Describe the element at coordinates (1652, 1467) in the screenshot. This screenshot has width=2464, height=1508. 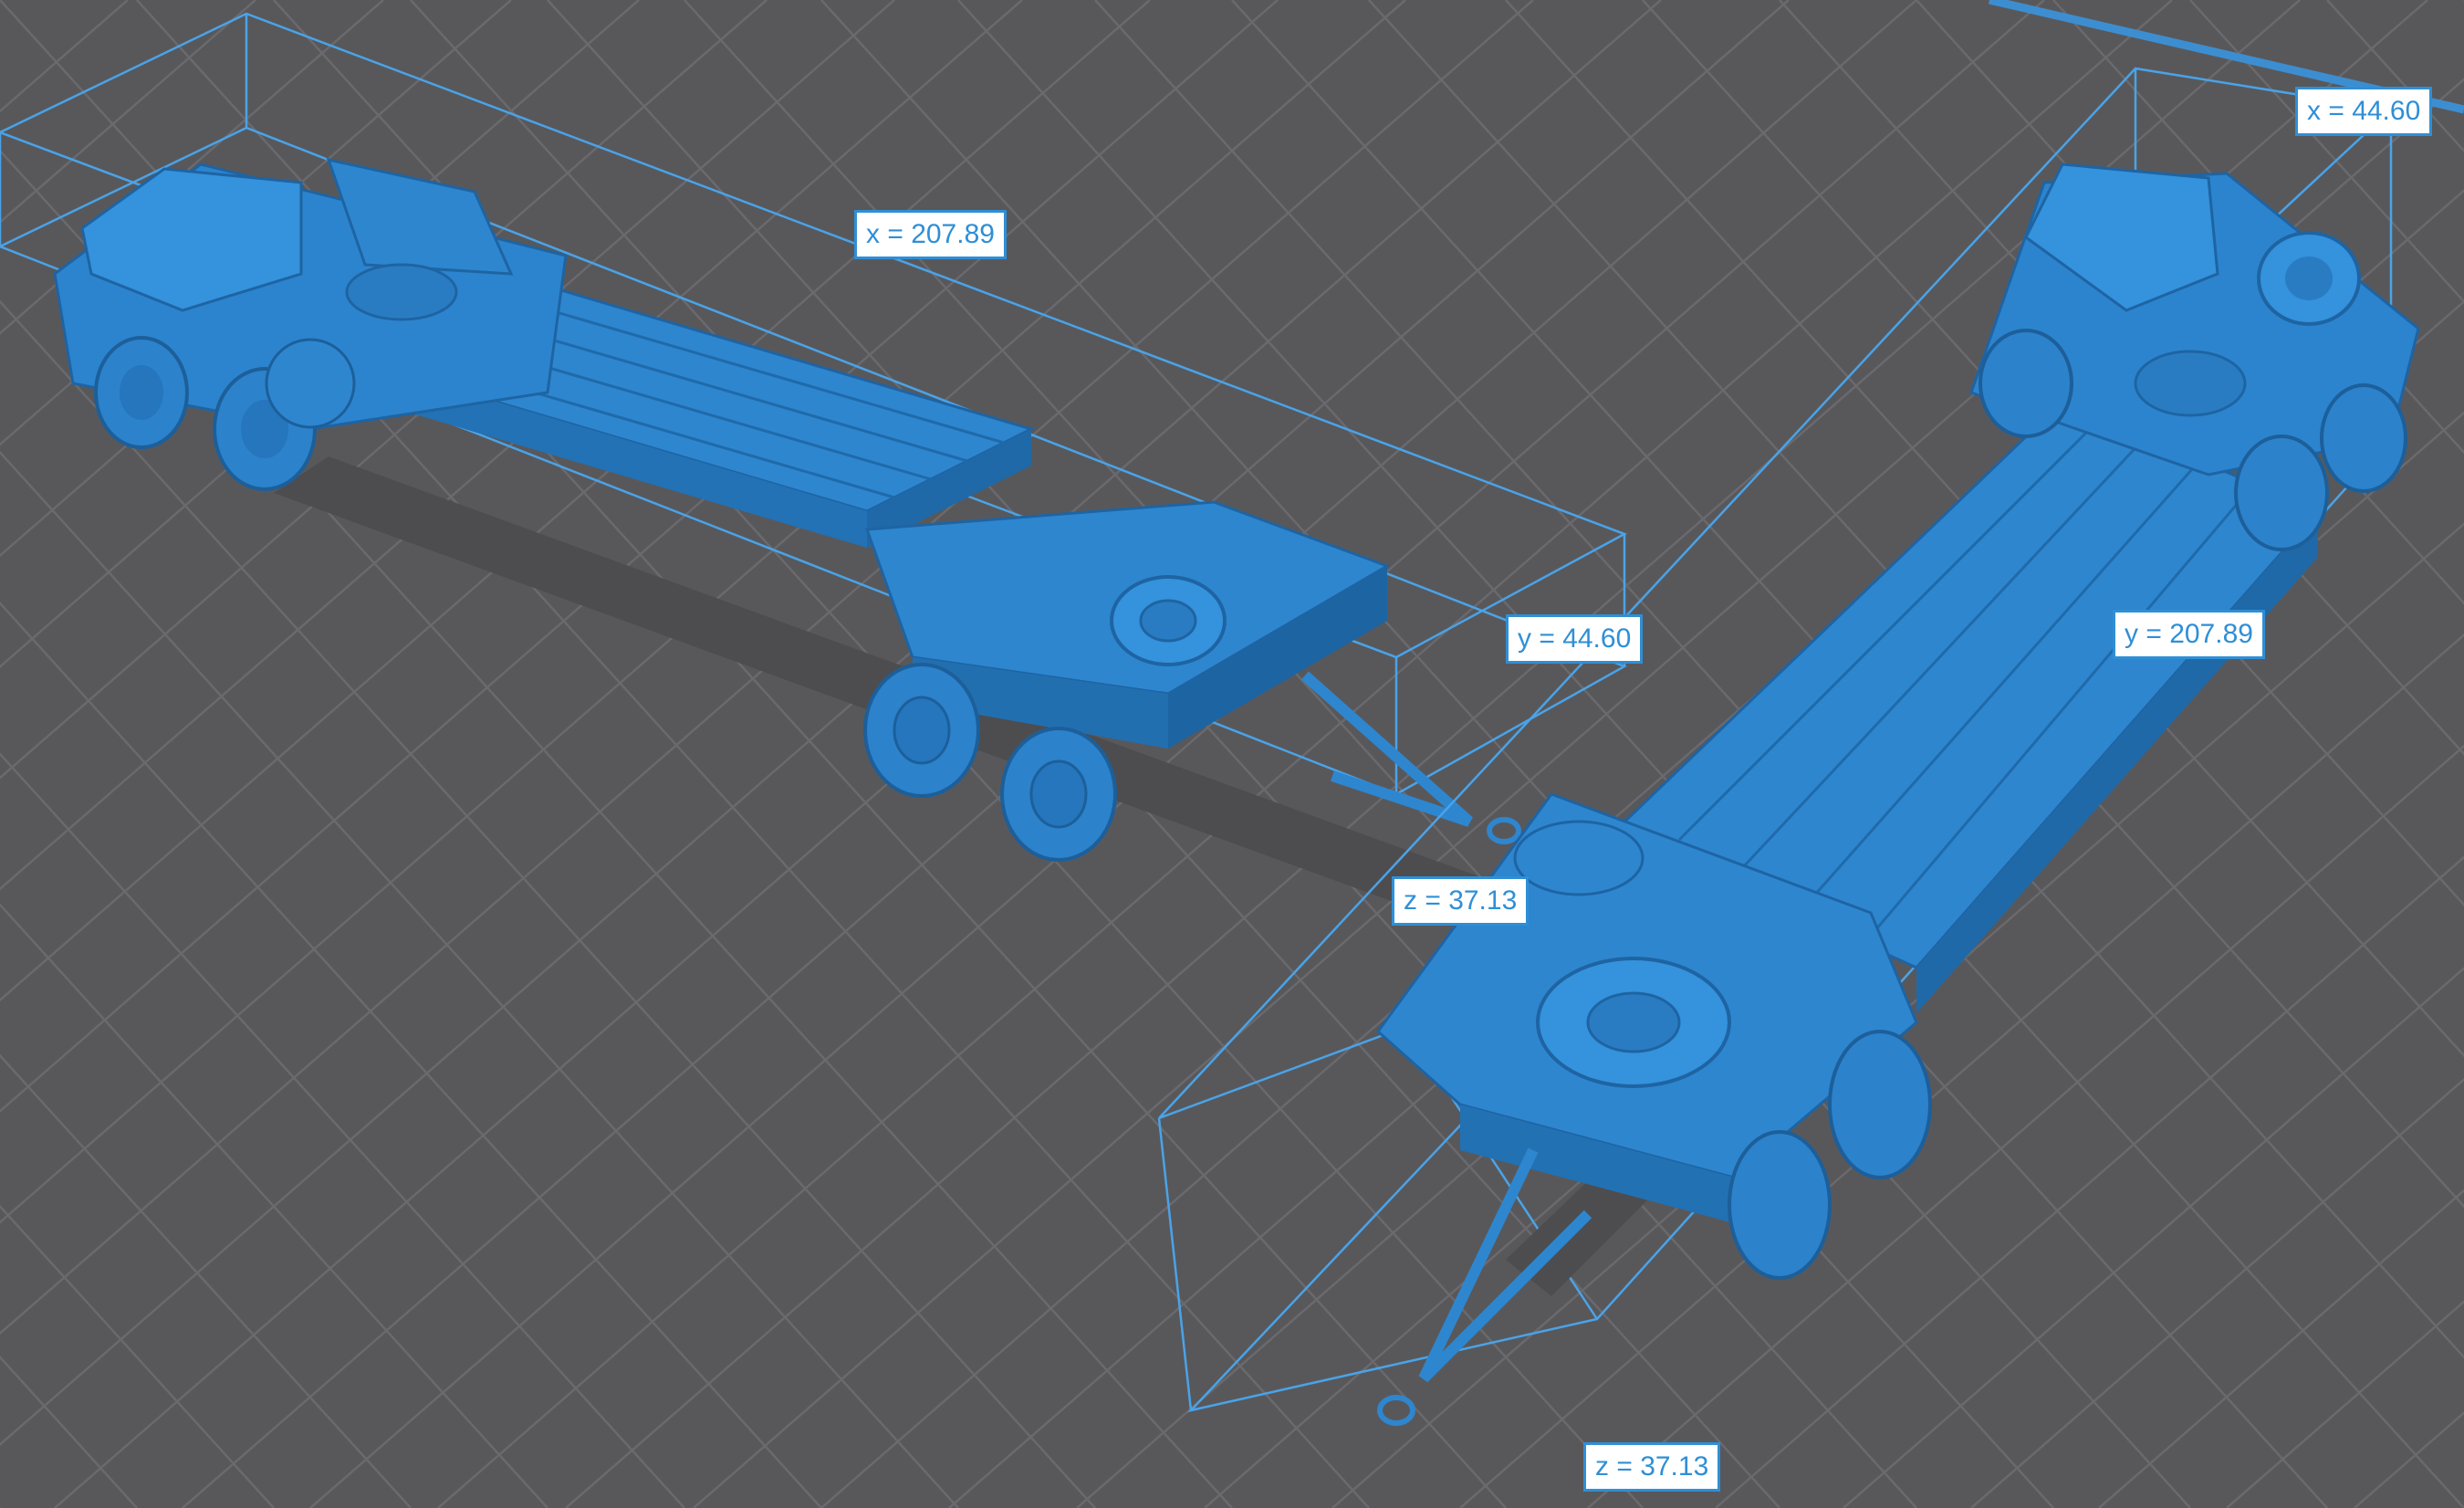
I see `dimension-z-label-right: z = 37.13` at that location.